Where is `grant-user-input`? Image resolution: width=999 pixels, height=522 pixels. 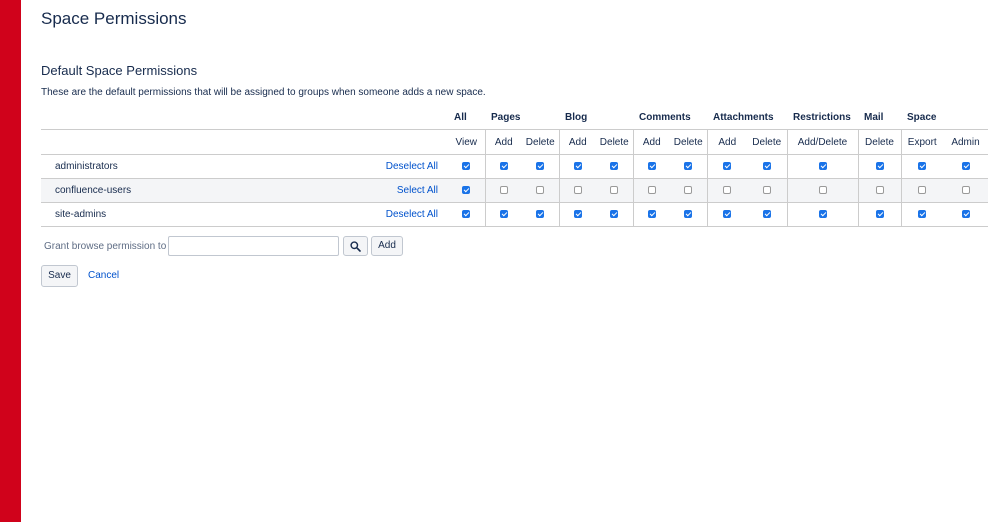
grant-user-input is located at coordinates (253, 246).